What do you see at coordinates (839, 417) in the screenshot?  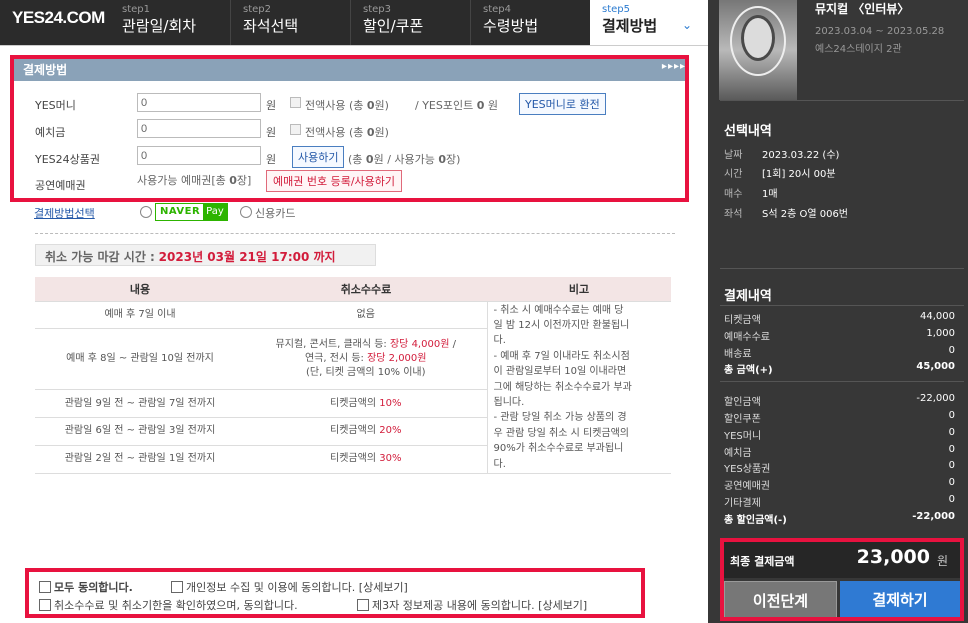 I see `summary-row: 할인쿠폰 0` at bounding box center [839, 417].